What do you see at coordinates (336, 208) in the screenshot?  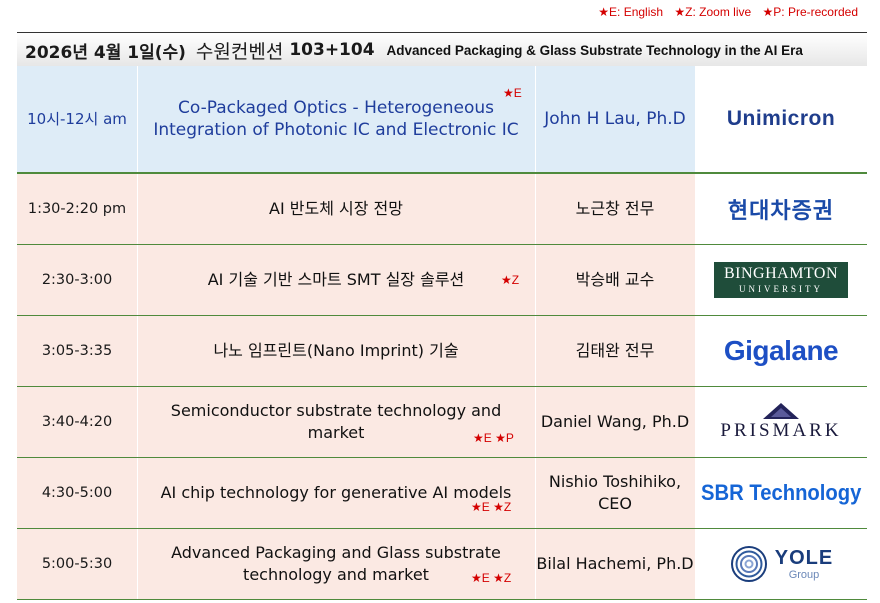 I see `session-title: AI 반도체 시장 전망` at bounding box center [336, 208].